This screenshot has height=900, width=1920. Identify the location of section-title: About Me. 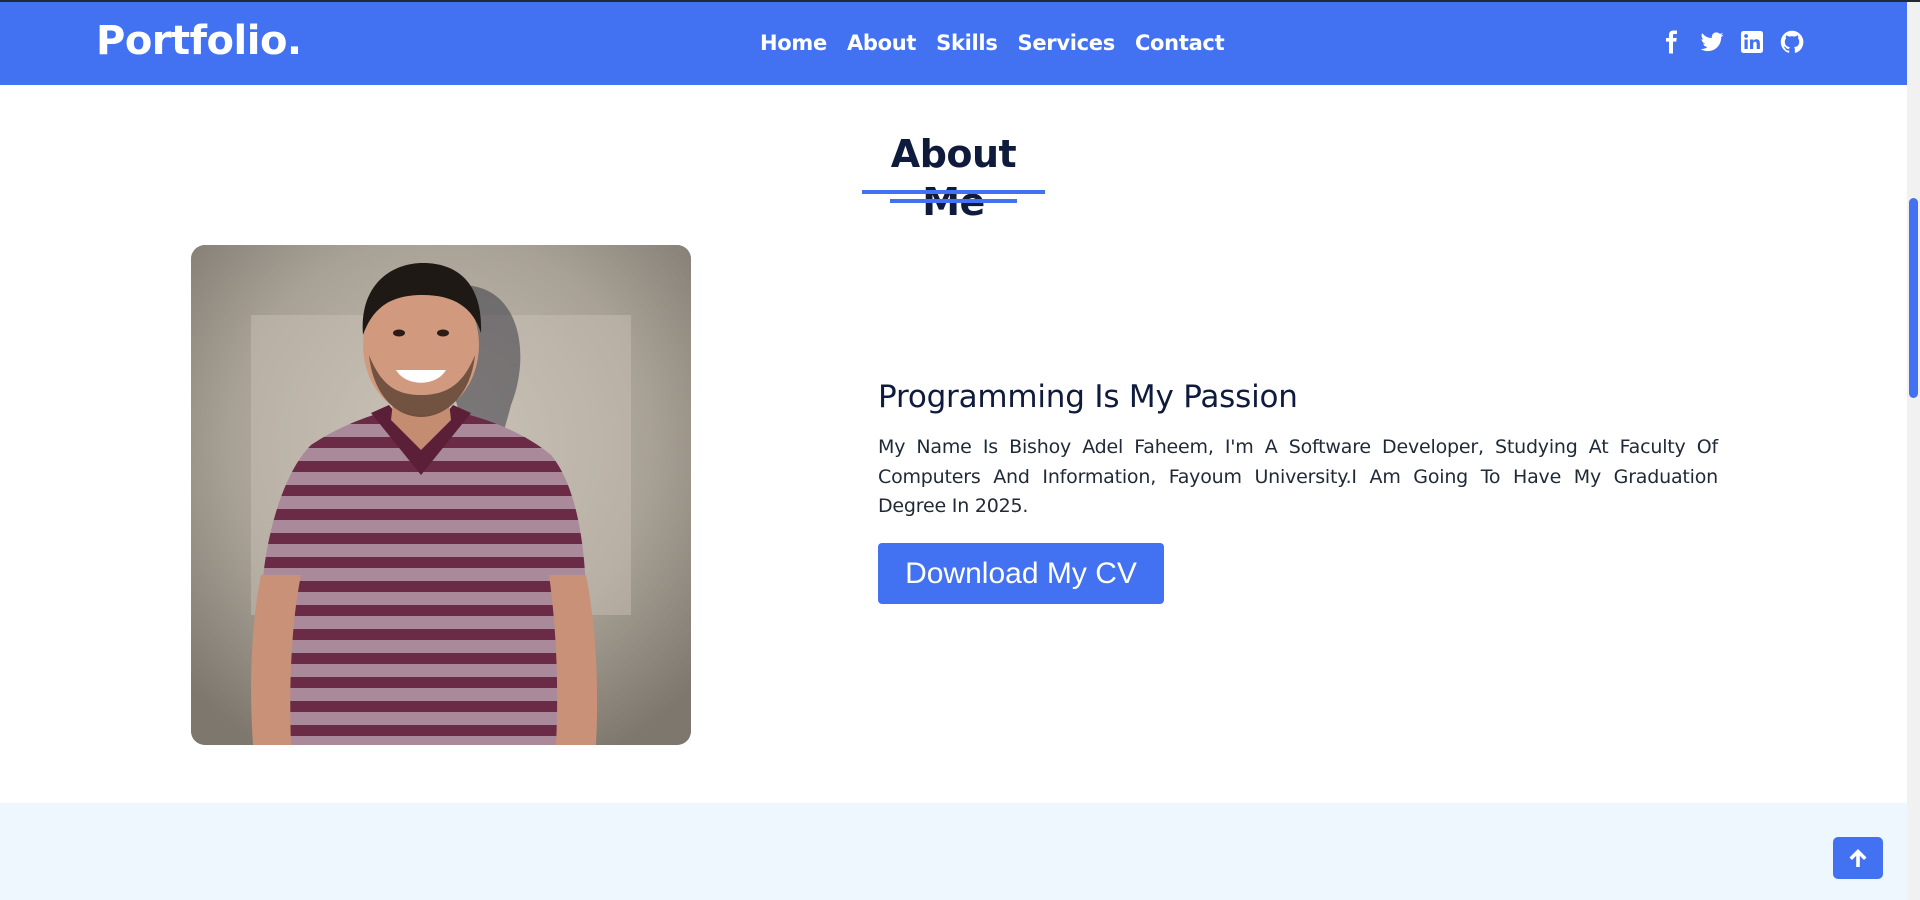
(953, 178).